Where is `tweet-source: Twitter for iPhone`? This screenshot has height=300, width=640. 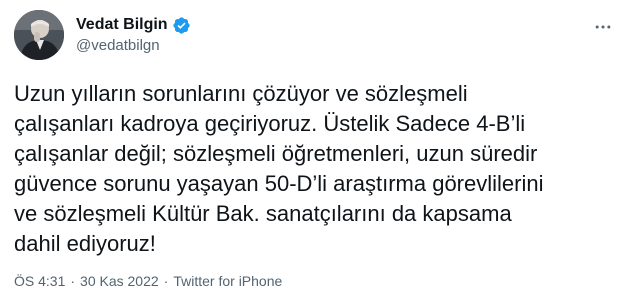
tweet-source: Twitter for iPhone is located at coordinates (227, 281).